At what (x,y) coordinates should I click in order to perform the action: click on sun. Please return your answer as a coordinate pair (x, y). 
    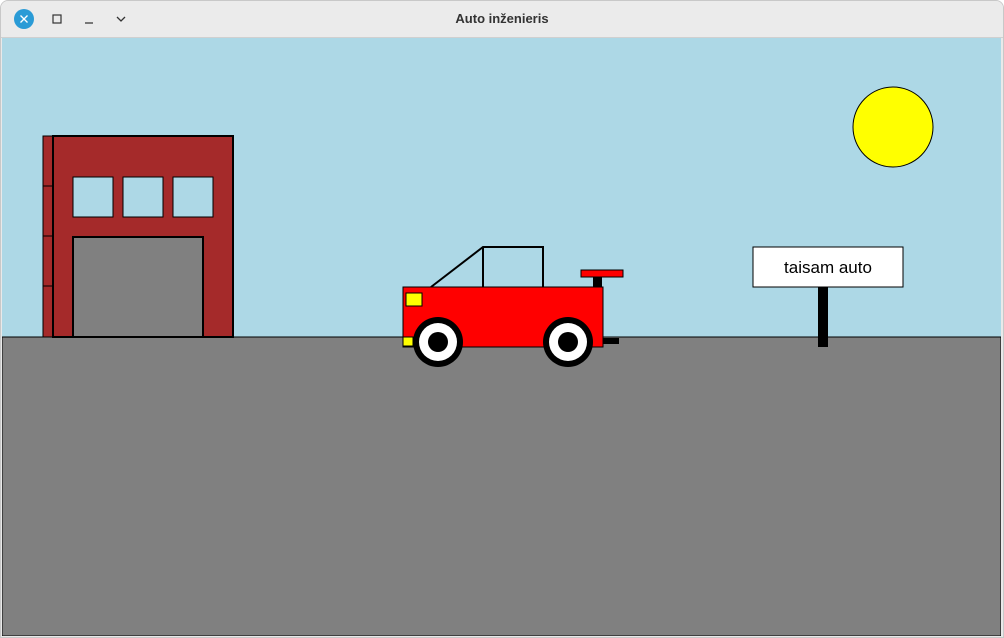
    Looking at the image, I should click on (893, 127).